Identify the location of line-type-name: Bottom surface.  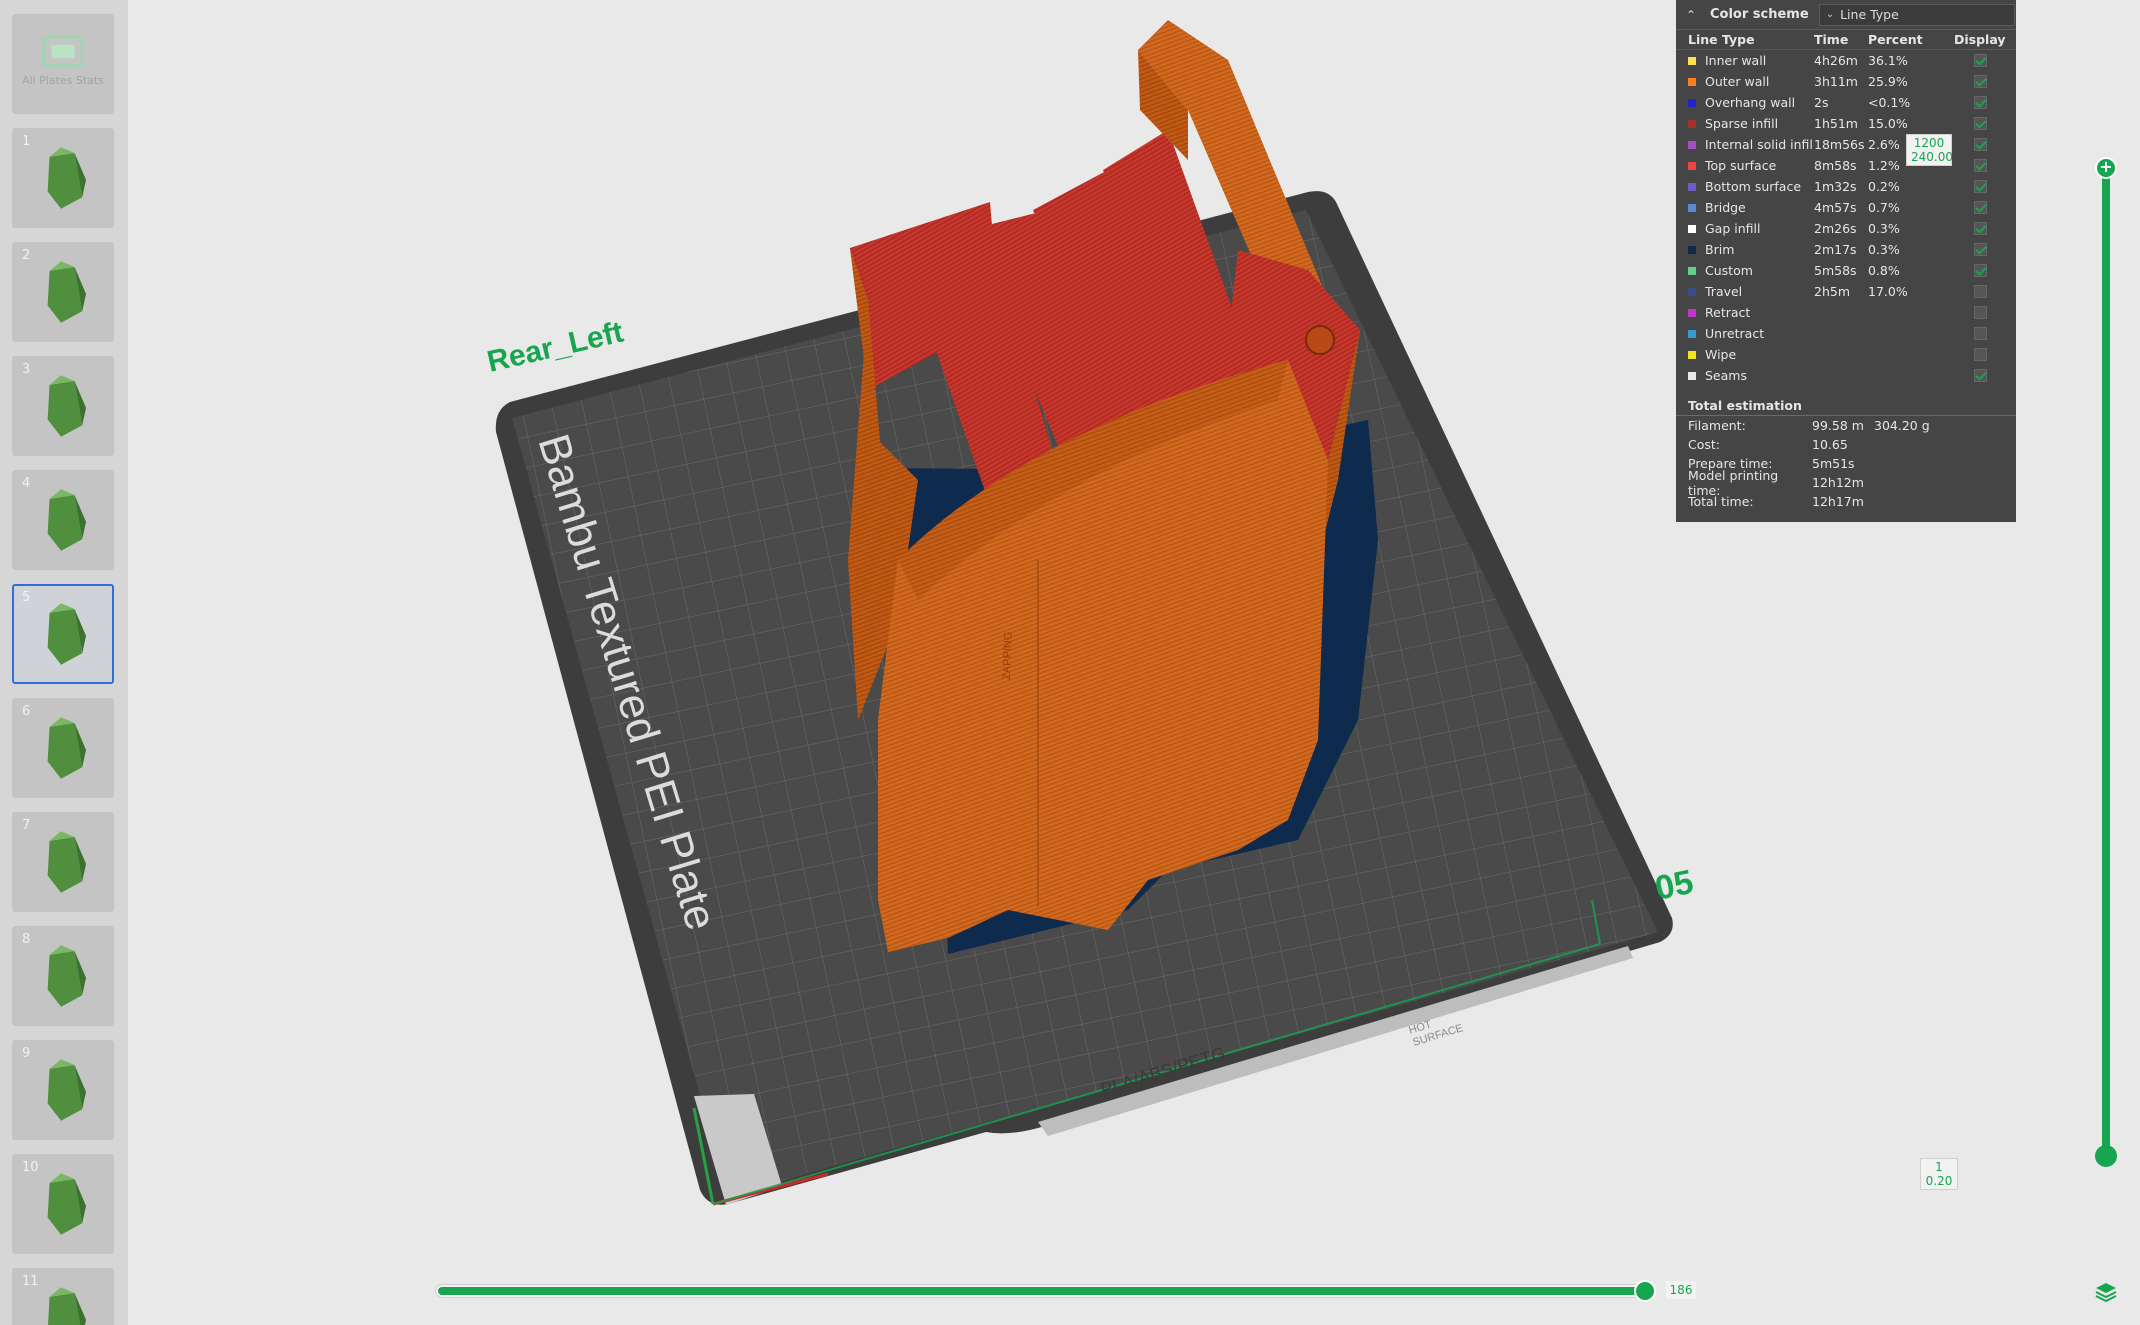
(1753, 186).